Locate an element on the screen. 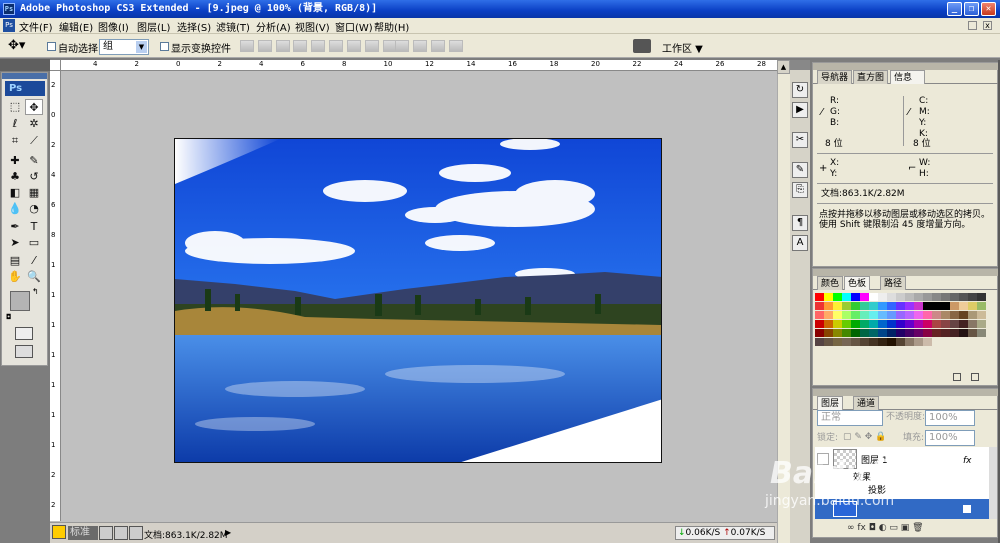  pen-tool-icon: ✒ is located at coordinates (15, 227).